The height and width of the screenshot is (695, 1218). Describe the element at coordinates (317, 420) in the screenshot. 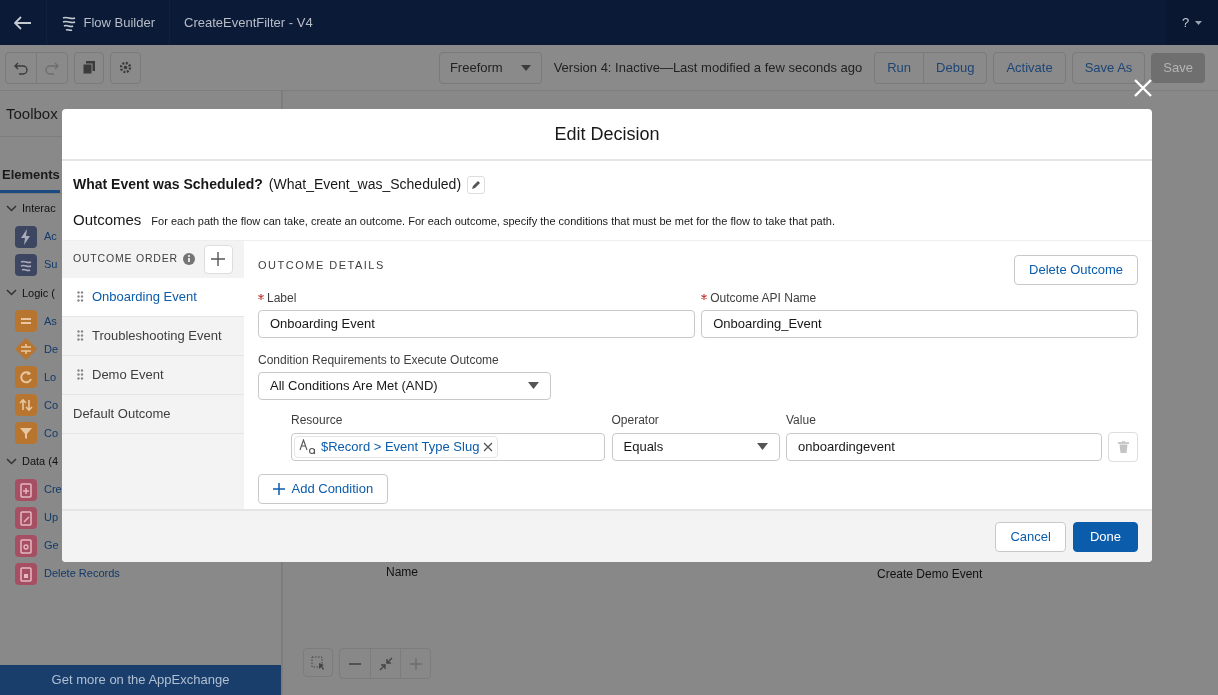

I see `field-label: Resource` at that location.